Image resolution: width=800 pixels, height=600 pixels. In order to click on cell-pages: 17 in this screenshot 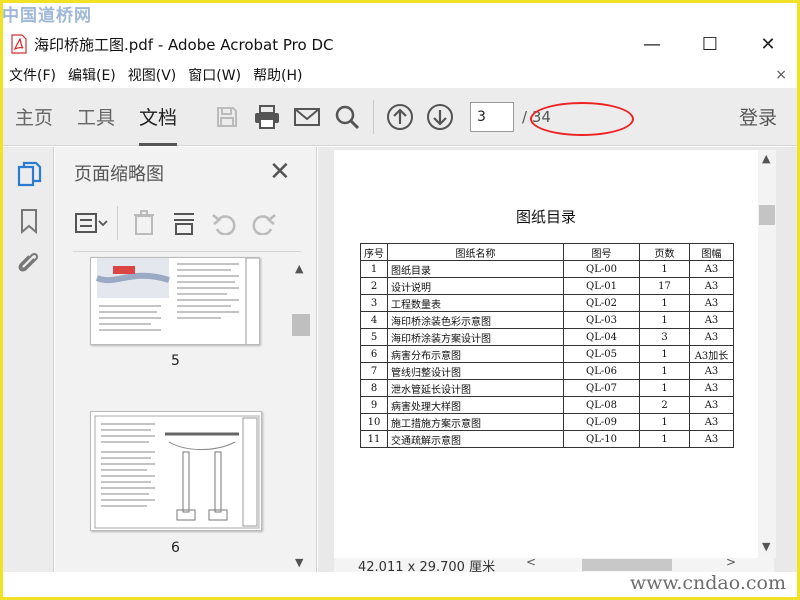, I will do `click(664, 286)`.